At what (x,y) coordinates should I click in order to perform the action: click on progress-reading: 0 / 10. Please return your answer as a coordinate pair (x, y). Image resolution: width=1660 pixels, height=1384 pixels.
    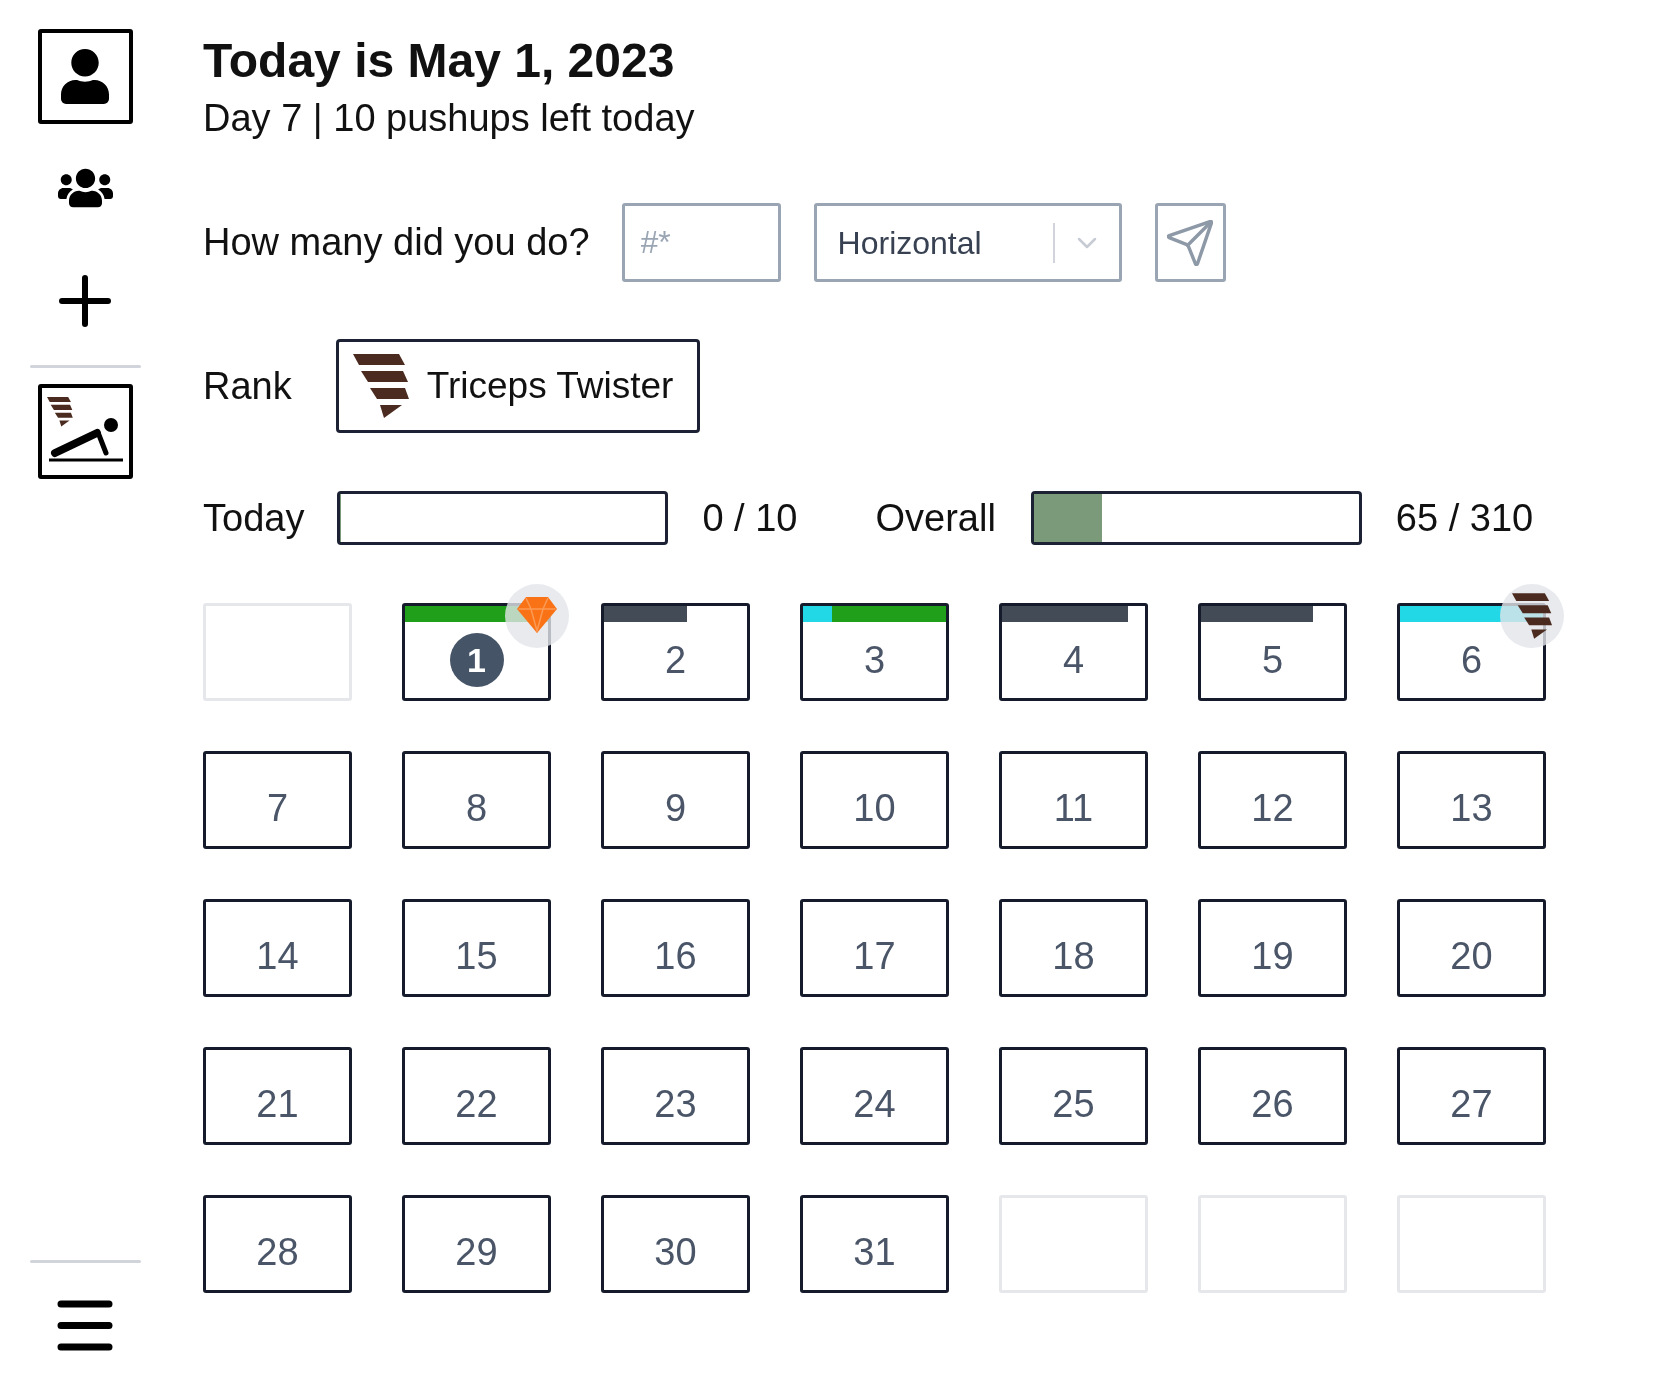
    Looking at the image, I should click on (750, 518).